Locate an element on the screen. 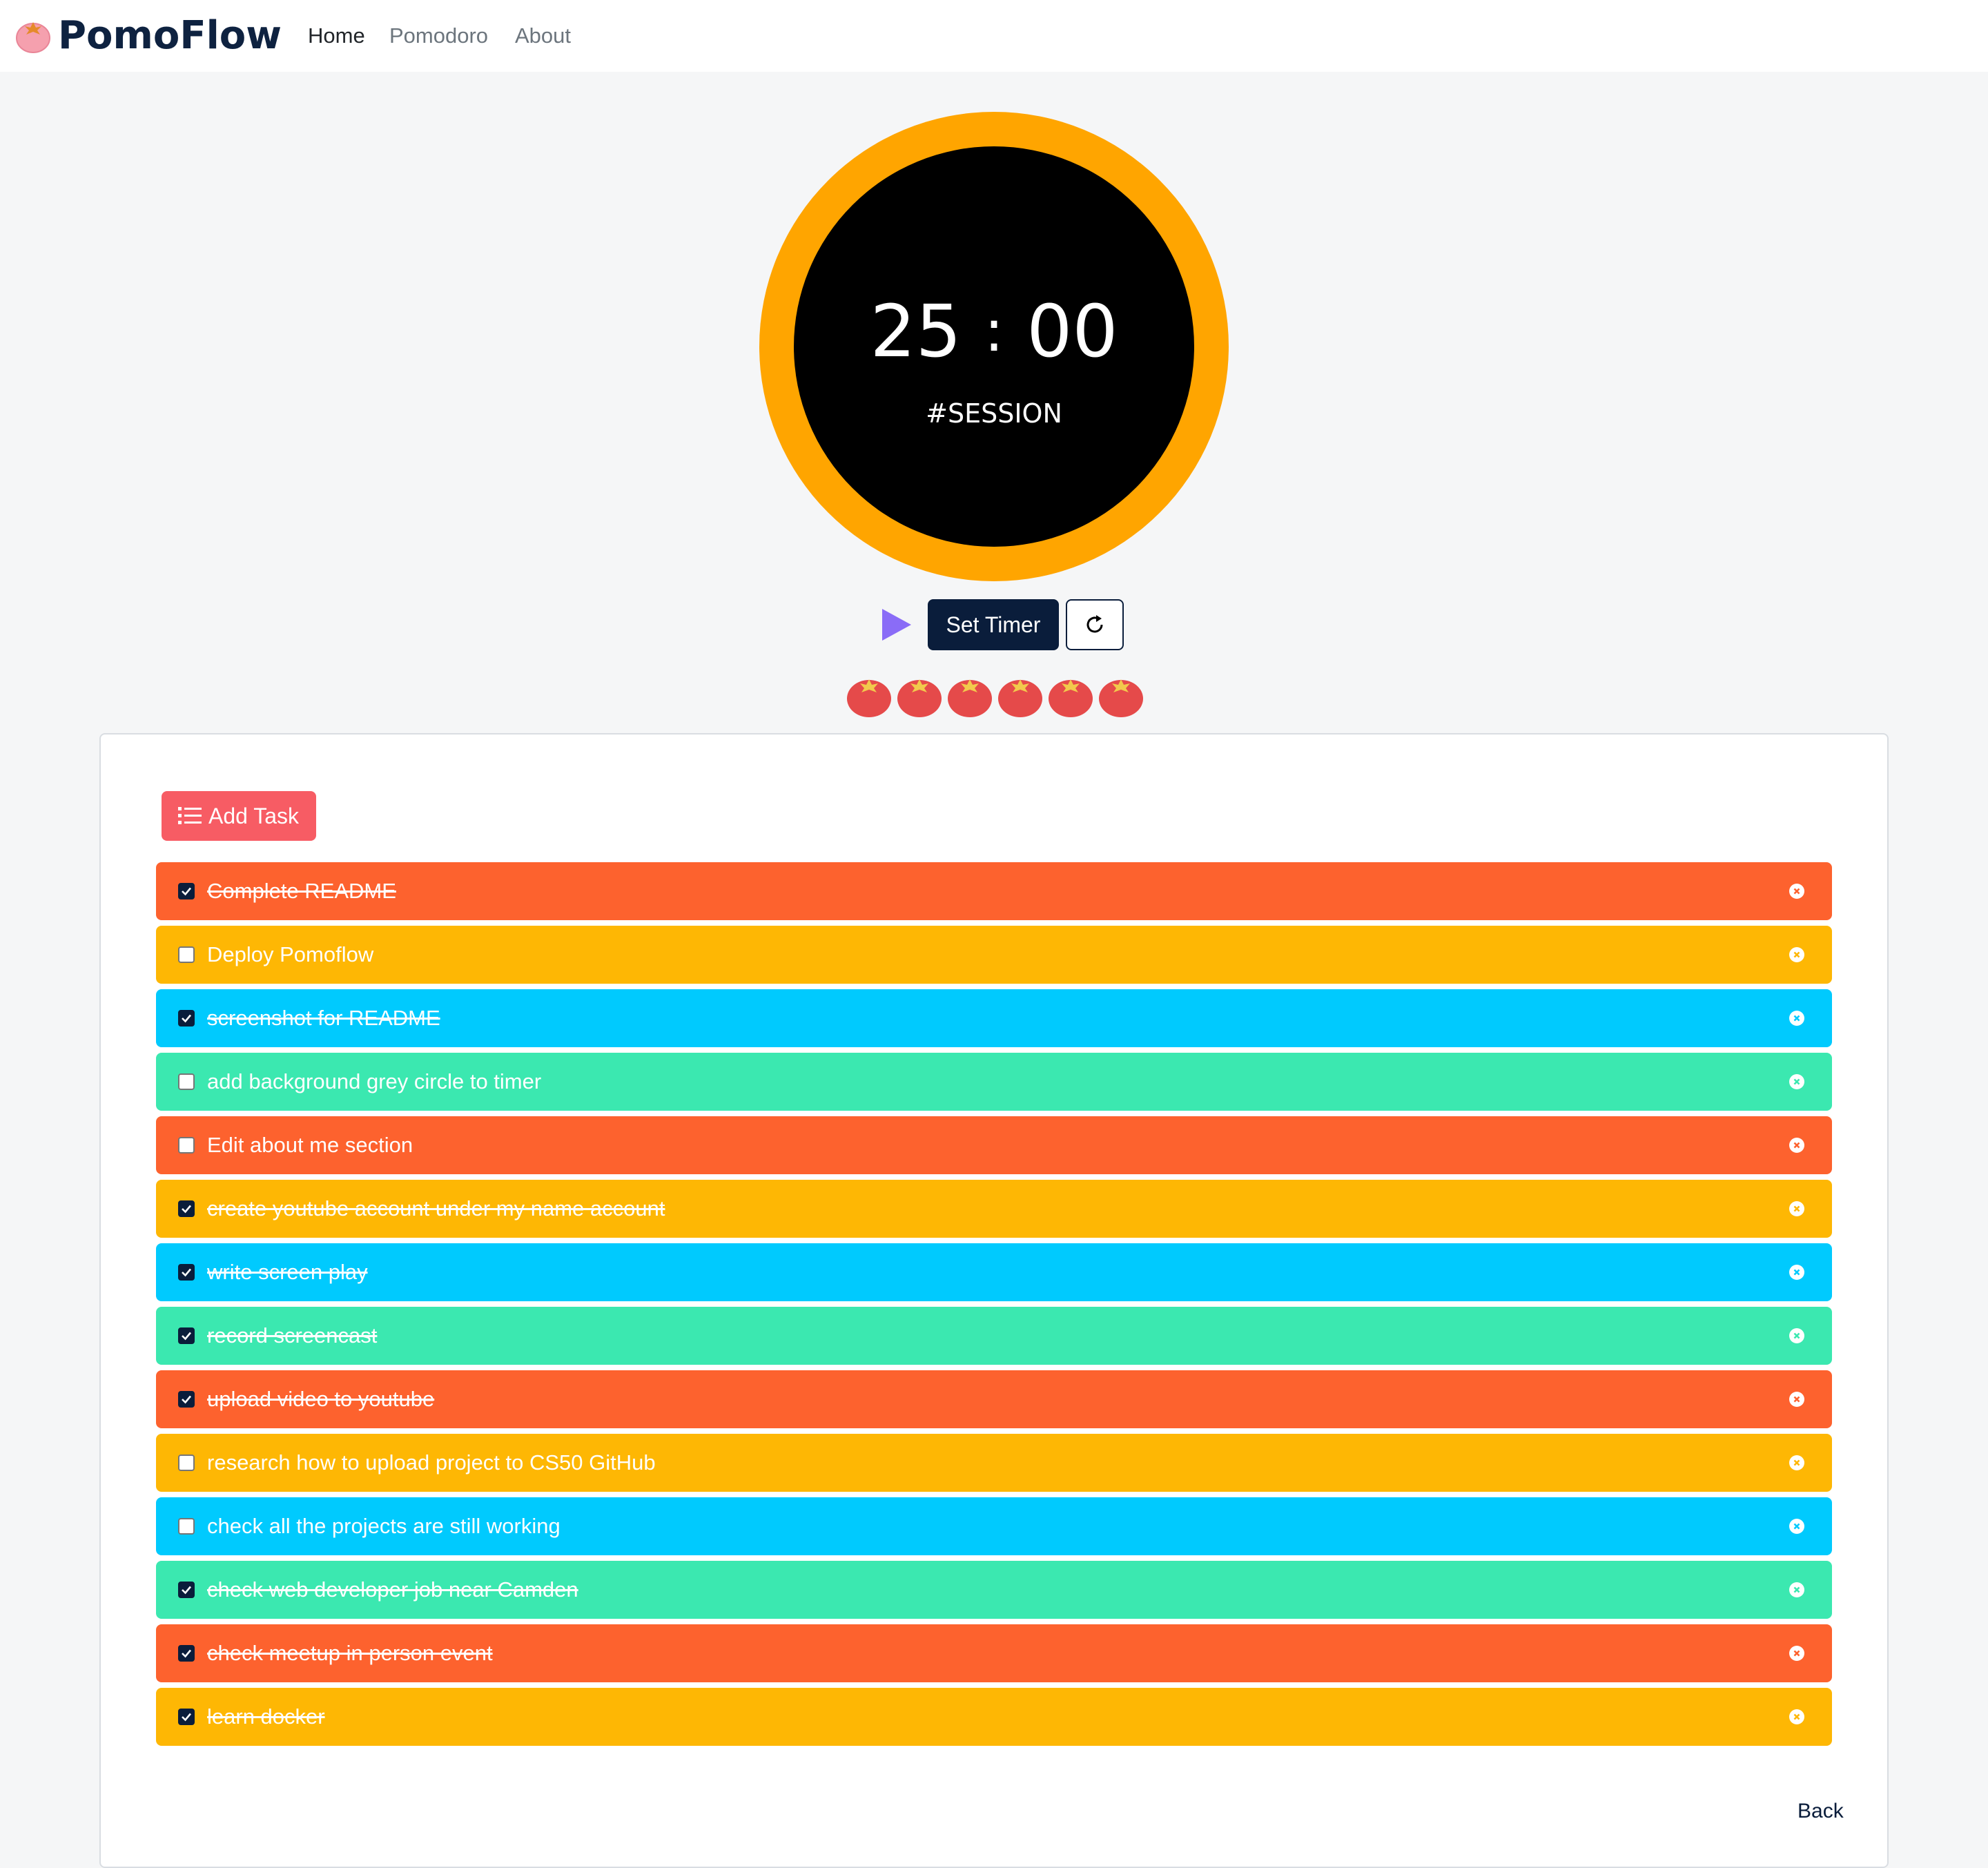  nav-pomodoro: Pomodoro is located at coordinates (438, 36).